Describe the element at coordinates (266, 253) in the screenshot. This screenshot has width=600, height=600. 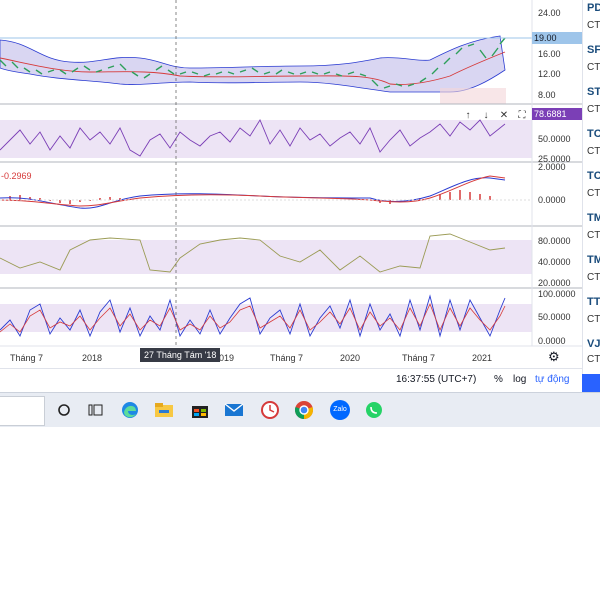
I see `oscillator-pane` at that location.